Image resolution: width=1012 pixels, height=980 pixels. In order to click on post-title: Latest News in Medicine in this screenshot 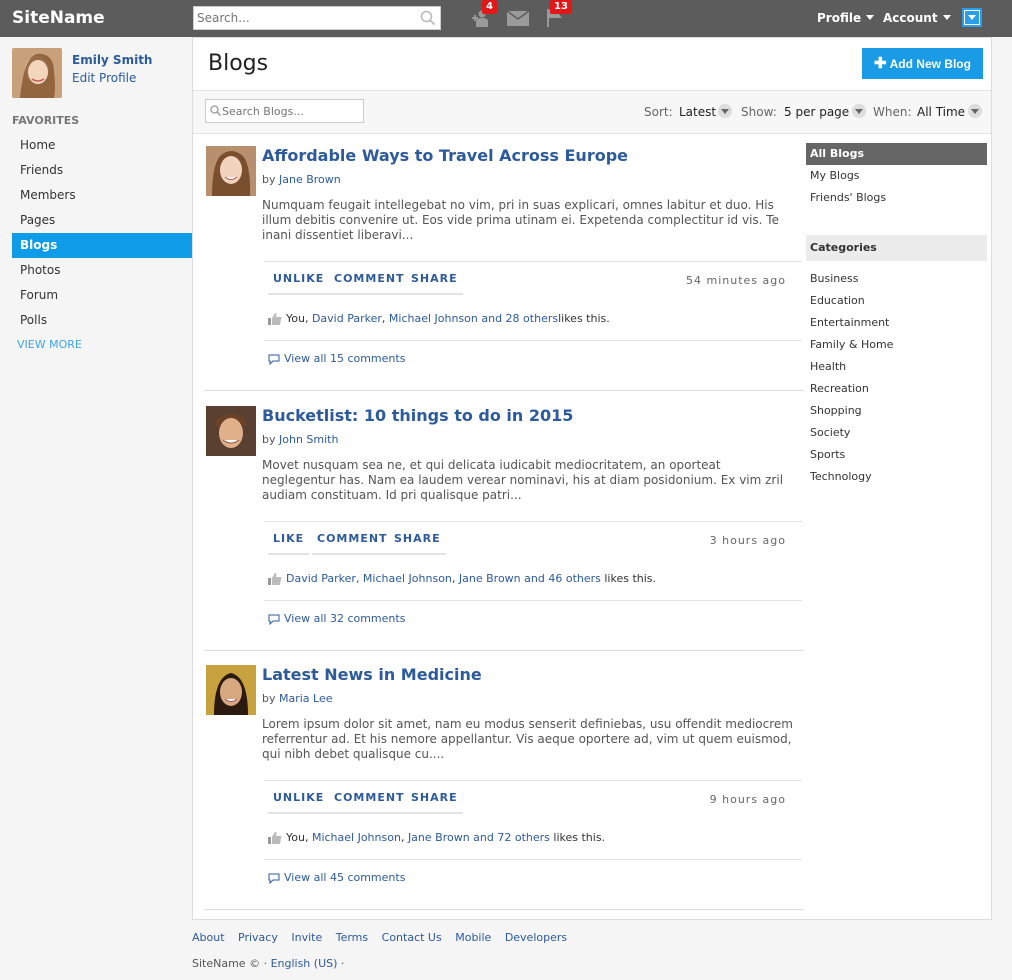, I will do `click(372, 674)`.